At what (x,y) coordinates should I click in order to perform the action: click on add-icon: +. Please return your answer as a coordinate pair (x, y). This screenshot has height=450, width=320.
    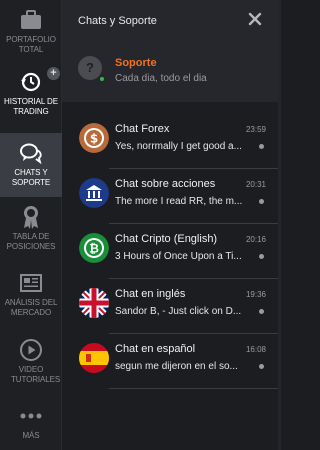
    Looking at the image, I should click on (53, 73).